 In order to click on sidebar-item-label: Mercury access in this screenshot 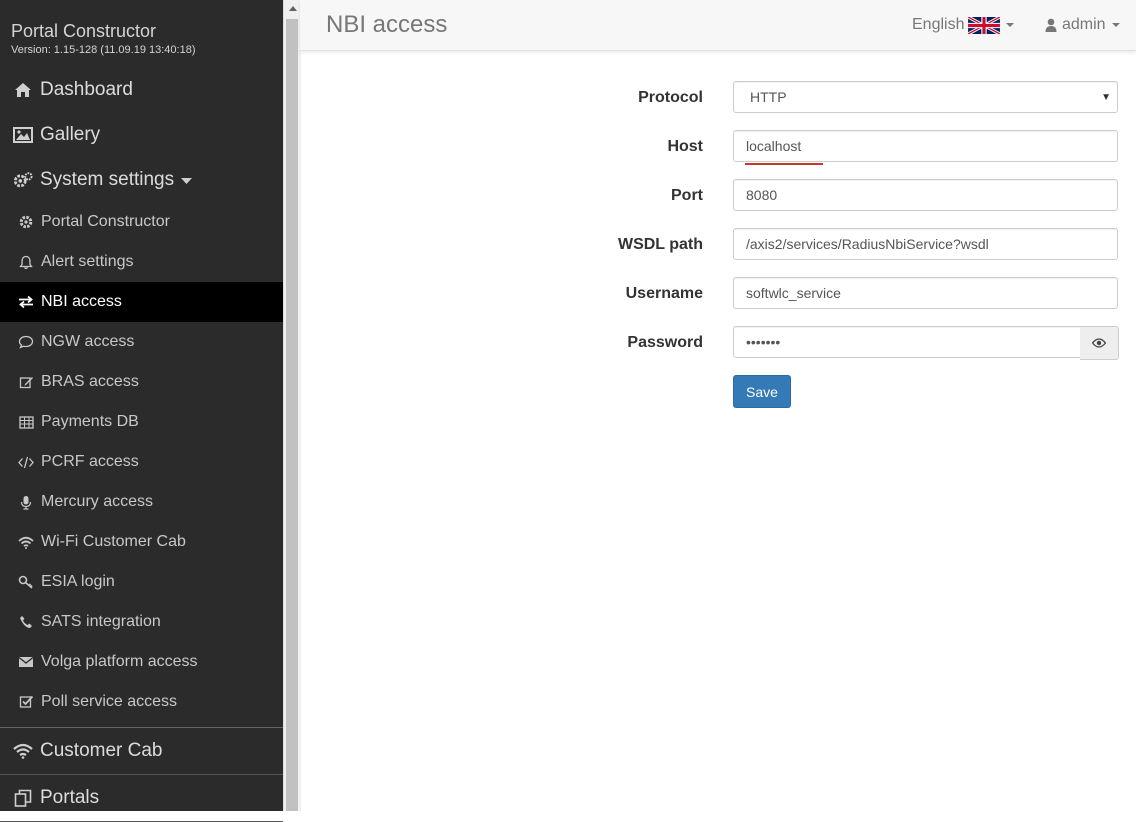, I will do `click(97, 501)`.